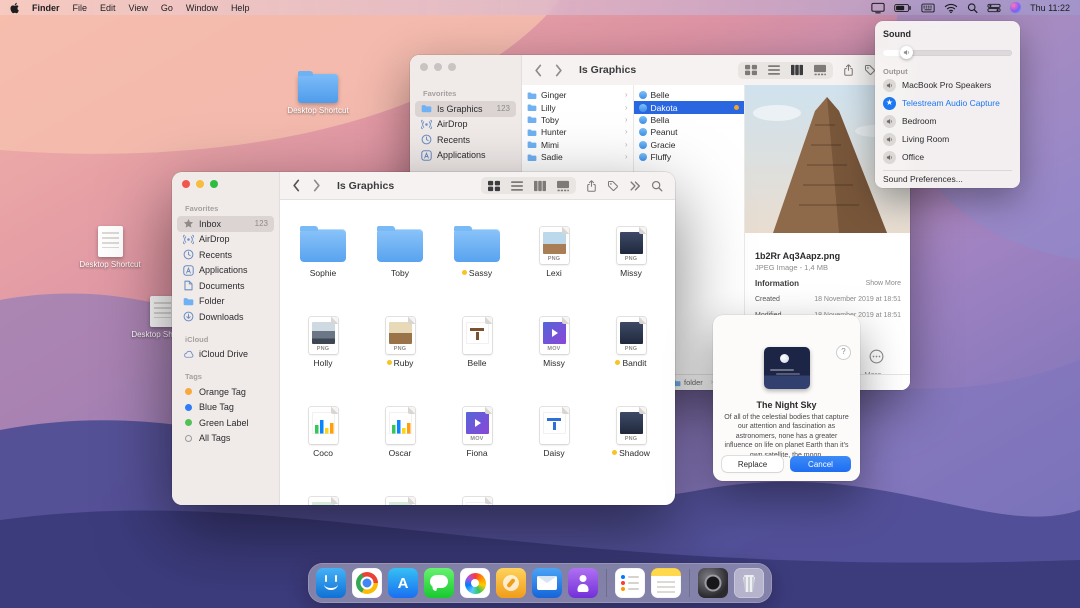 This screenshot has width=1080, height=608. Describe the element at coordinates (225, 302) in the screenshot. I see `sidebar-item-folder: Folder` at that location.